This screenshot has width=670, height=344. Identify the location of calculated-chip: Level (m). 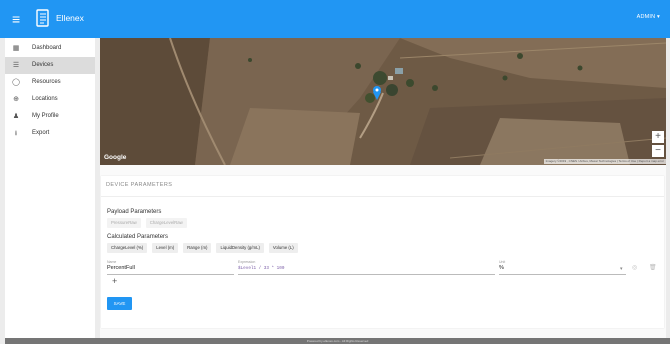
(165, 248).